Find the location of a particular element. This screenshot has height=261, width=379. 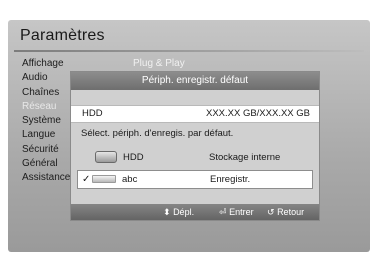

return-button: ↺ Retour is located at coordinates (285, 212).